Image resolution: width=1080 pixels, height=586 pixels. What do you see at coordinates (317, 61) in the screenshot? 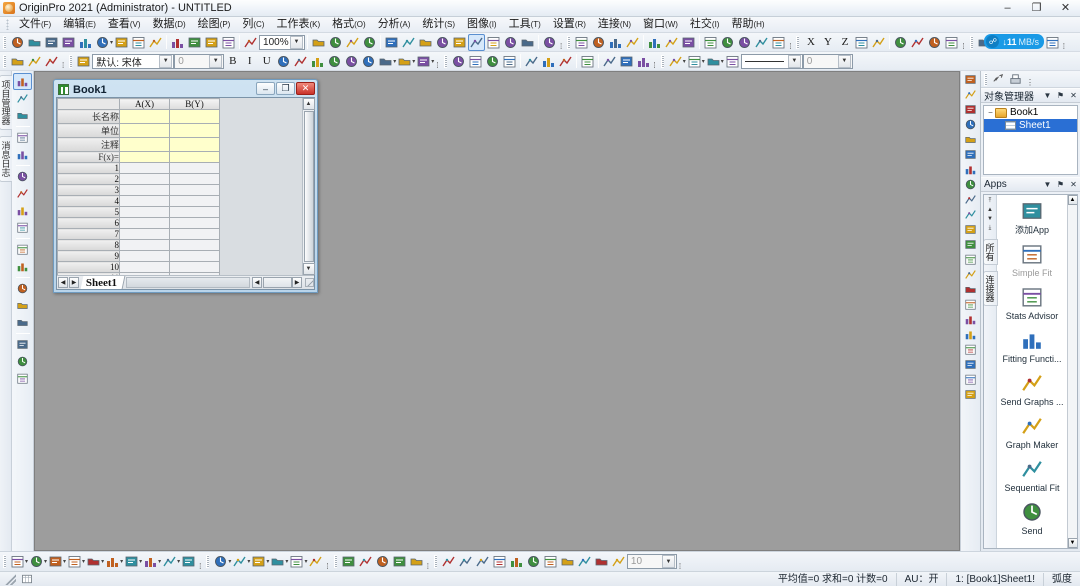
I see `supersub-button` at bounding box center [317, 61].